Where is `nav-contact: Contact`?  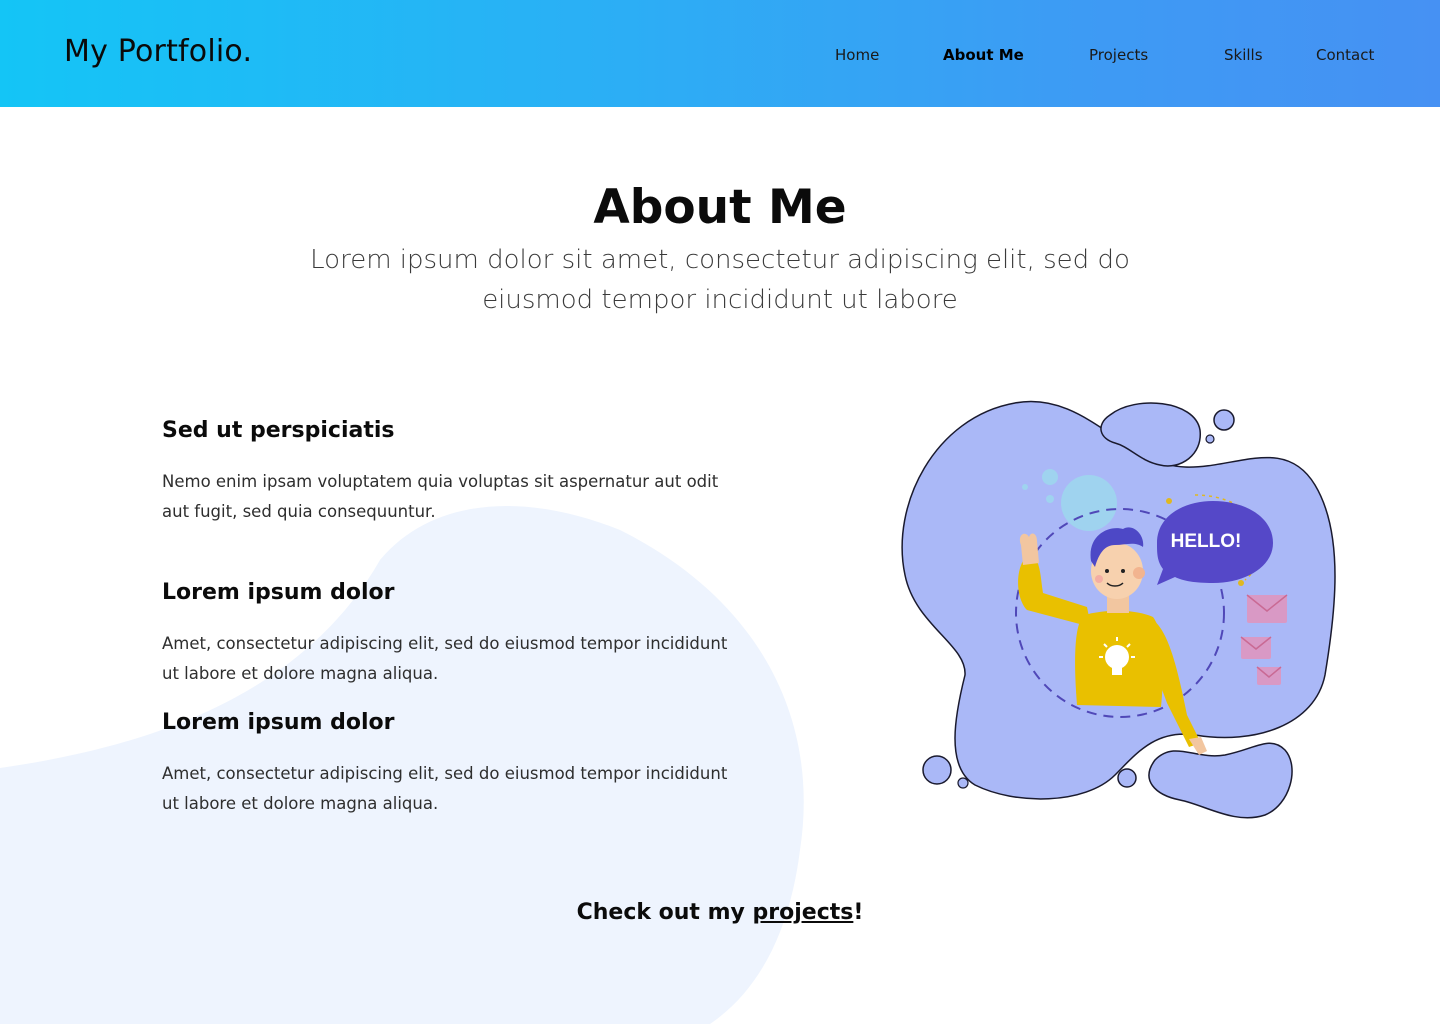 nav-contact: Contact is located at coordinates (1345, 55).